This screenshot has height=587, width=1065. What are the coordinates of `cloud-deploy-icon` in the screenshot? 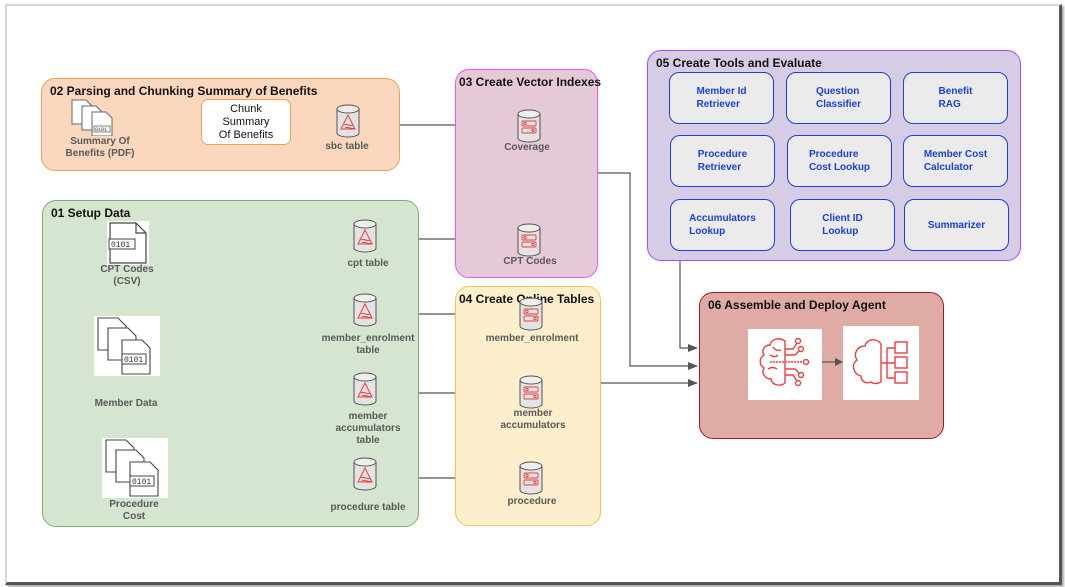 It's located at (881, 363).